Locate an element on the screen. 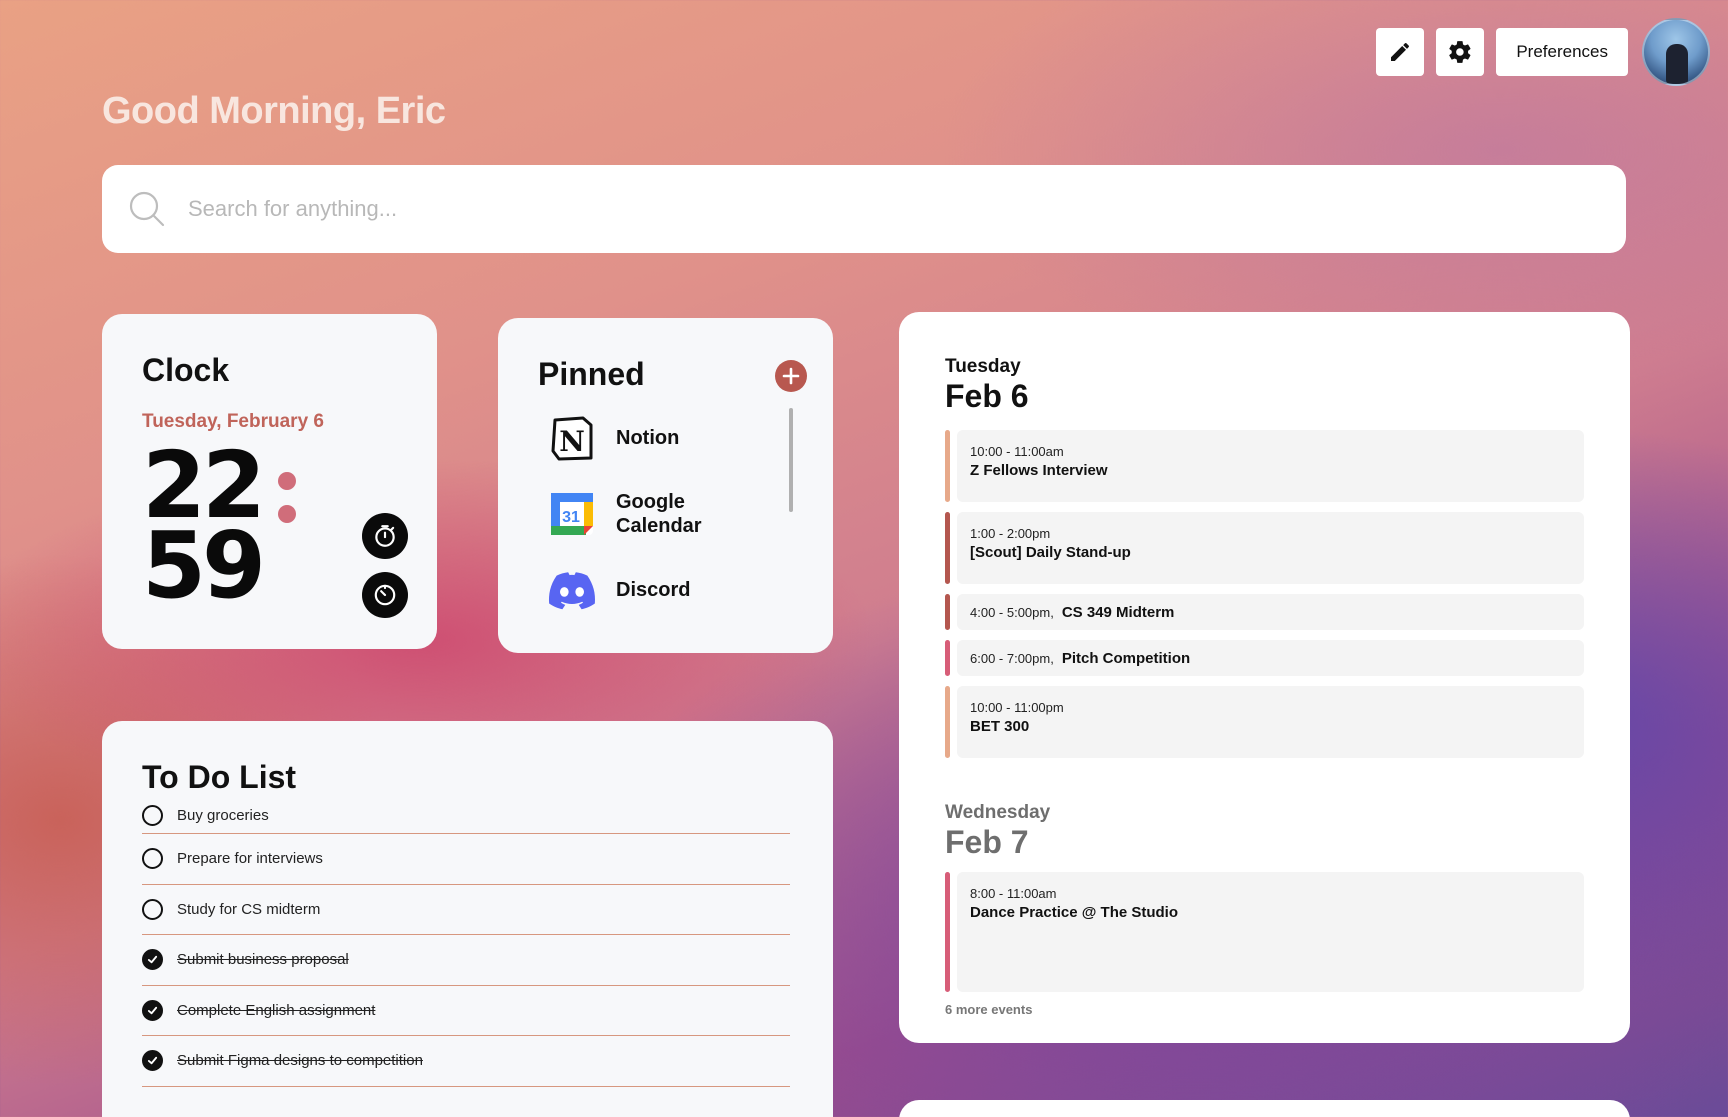 The image size is (1728, 1117). gear-icon is located at coordinates (1460, 52).